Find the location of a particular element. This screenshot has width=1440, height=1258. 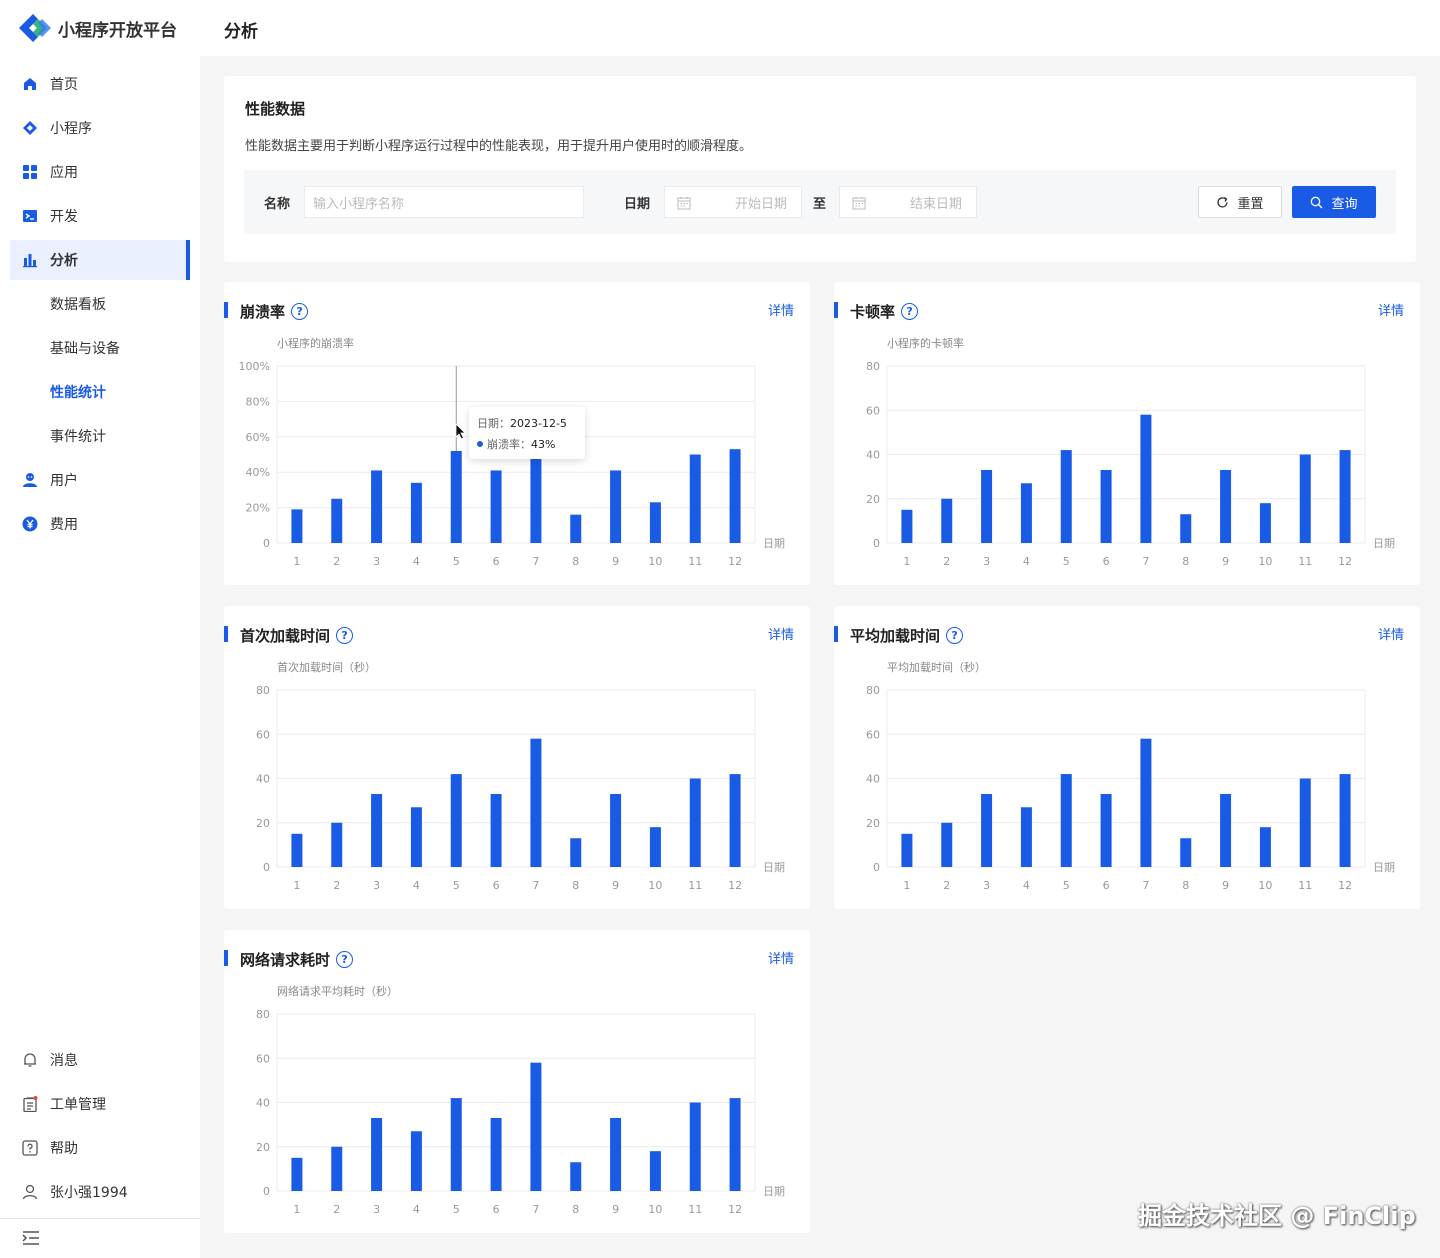

section-title: 性能数据 is located at coordinates (275, 109).